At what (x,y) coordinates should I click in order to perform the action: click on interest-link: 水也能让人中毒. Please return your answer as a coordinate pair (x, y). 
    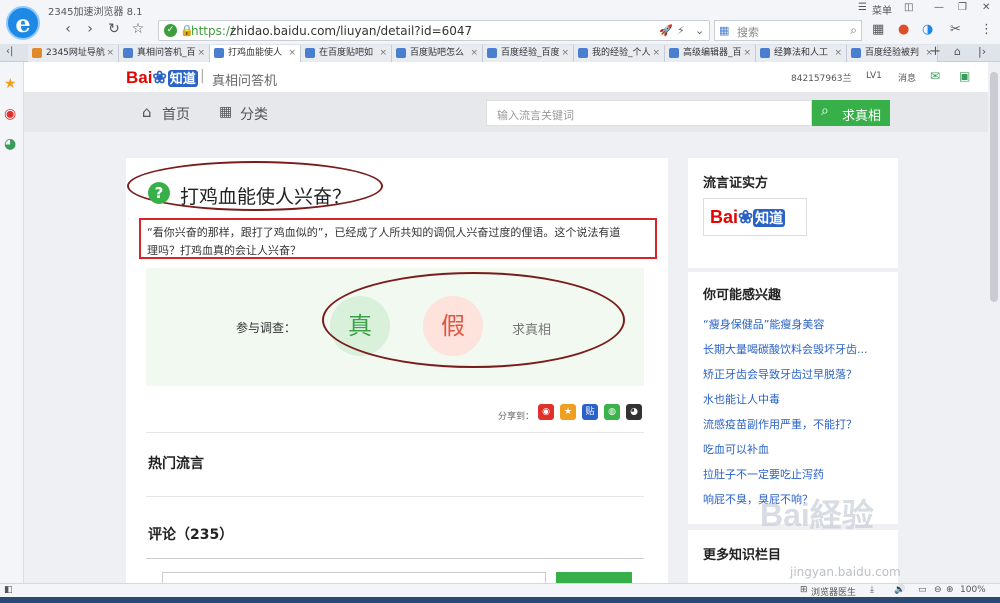
    Looking at the image, I should click on (741, 399).